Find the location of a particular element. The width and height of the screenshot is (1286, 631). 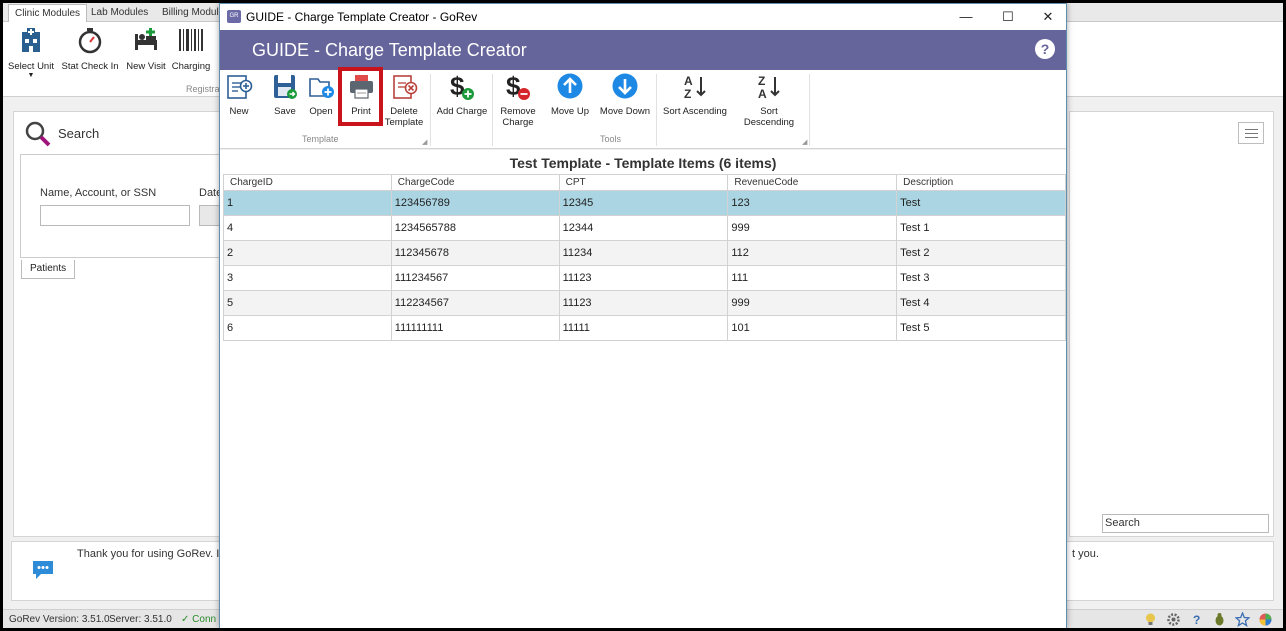

new-visit-button: New Visit is located at coordinates (146, 49).